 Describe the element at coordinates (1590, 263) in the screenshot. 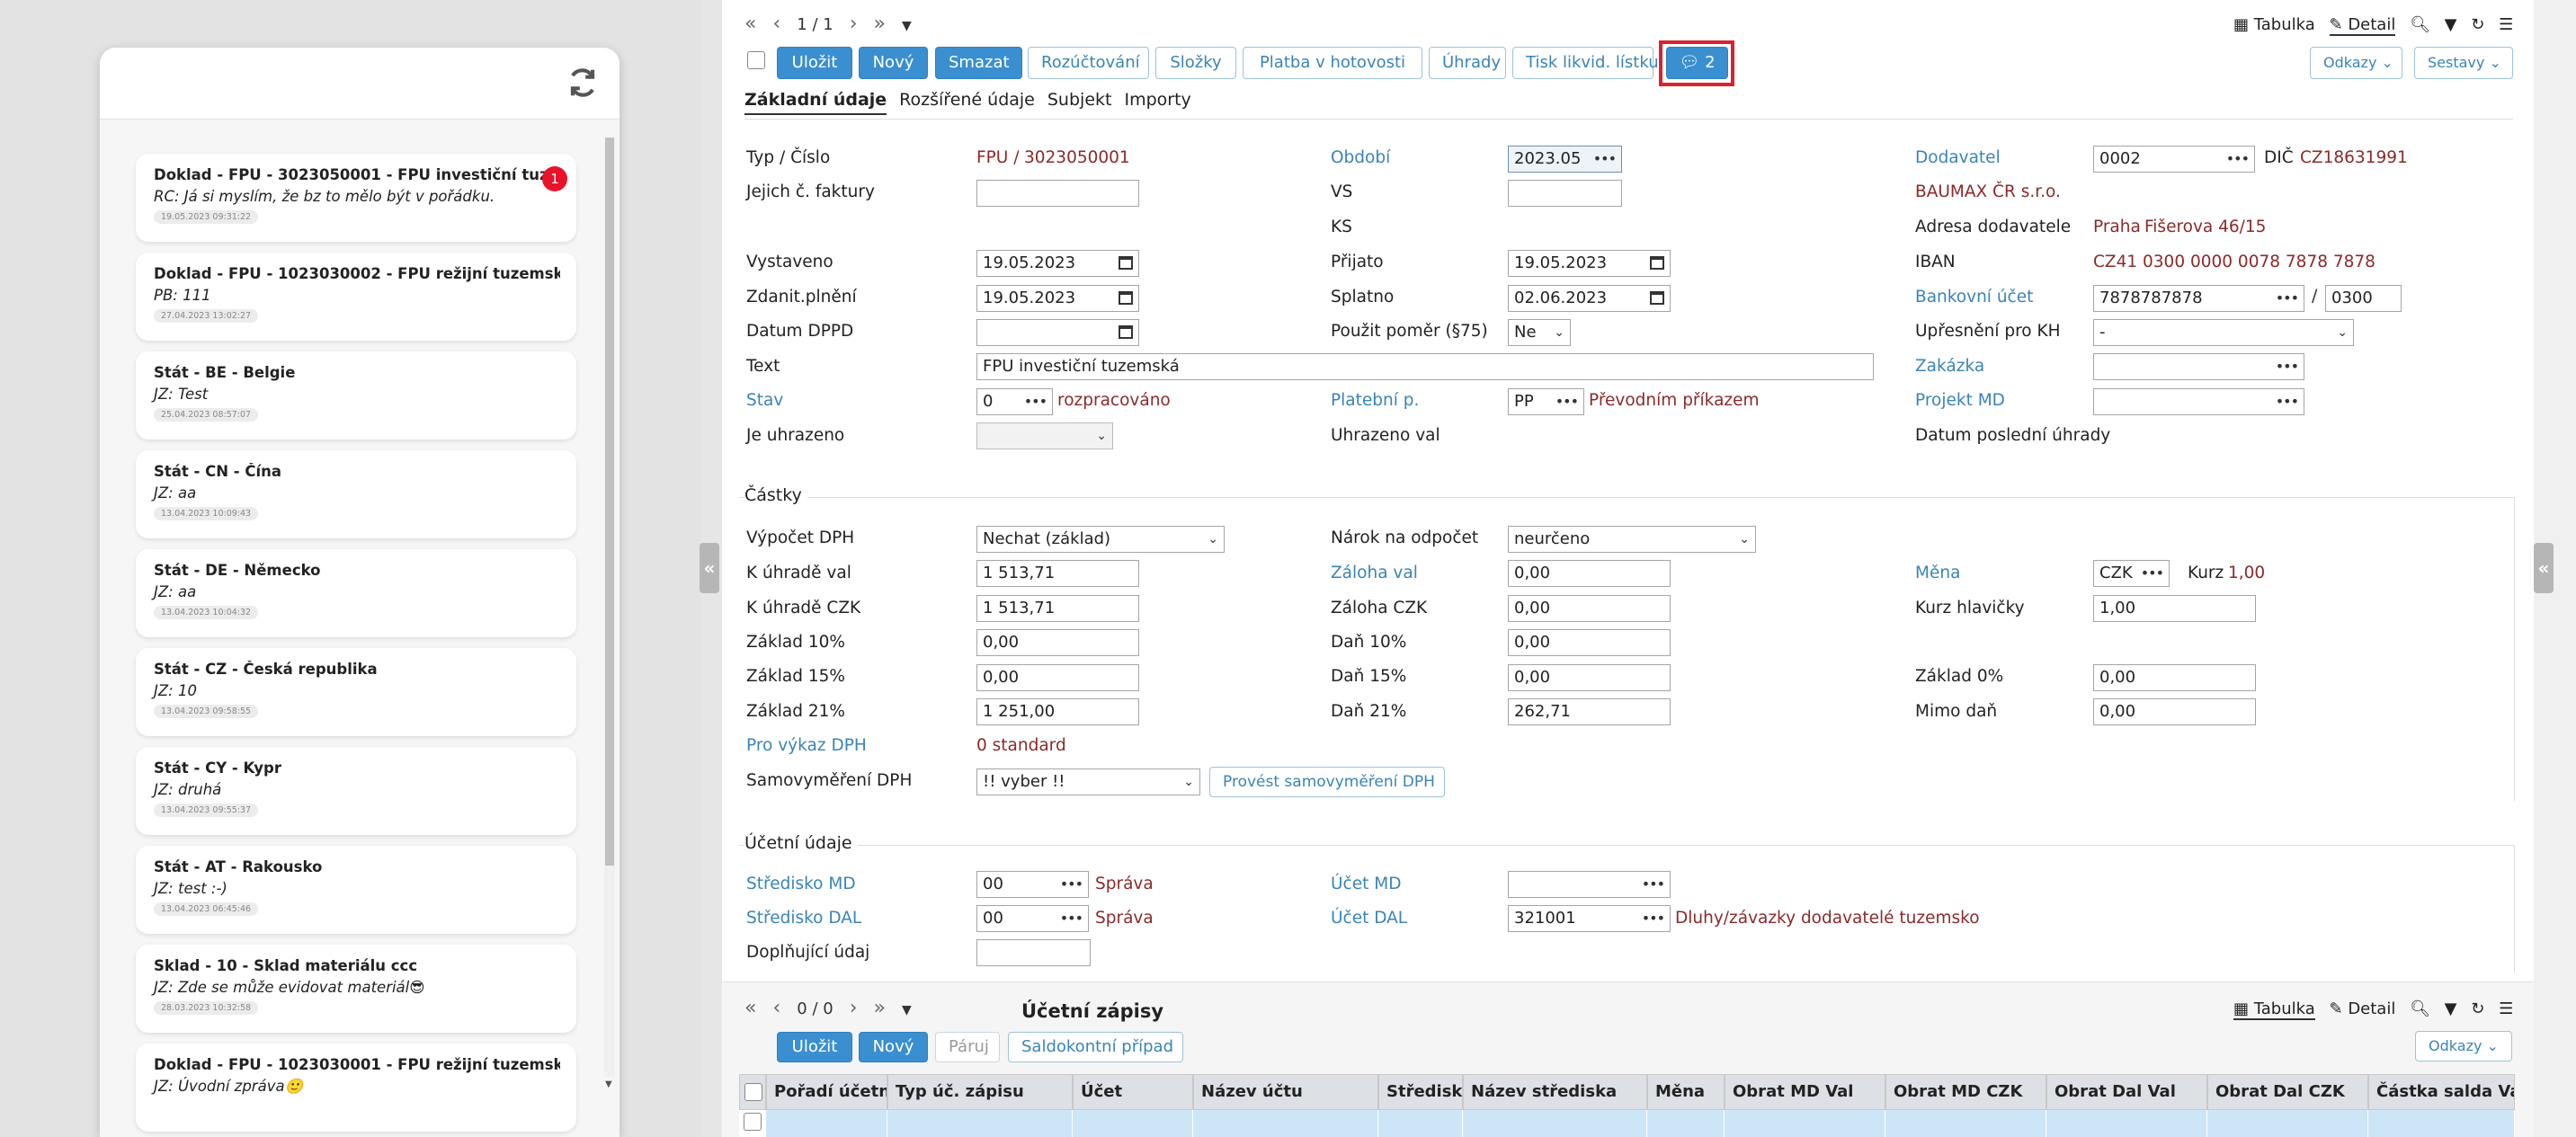

I see `prijato-input: 19.05.2023` at that location.